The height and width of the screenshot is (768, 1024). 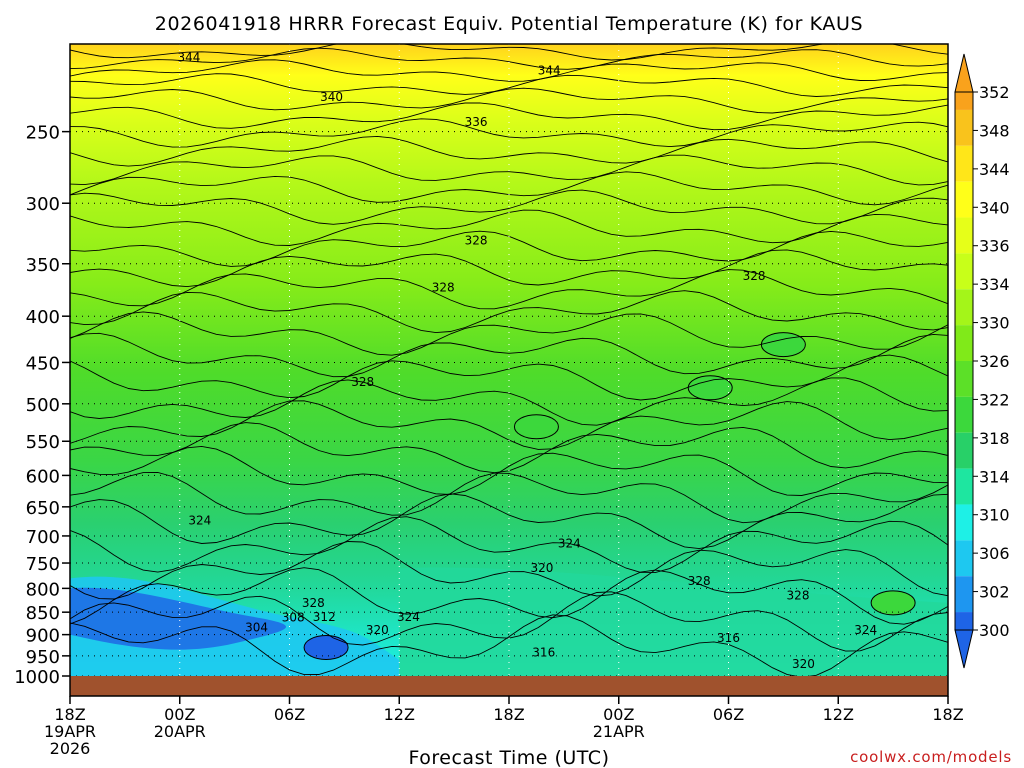 I want to click on colorbar-label: 306, so click(x=994, y=553).